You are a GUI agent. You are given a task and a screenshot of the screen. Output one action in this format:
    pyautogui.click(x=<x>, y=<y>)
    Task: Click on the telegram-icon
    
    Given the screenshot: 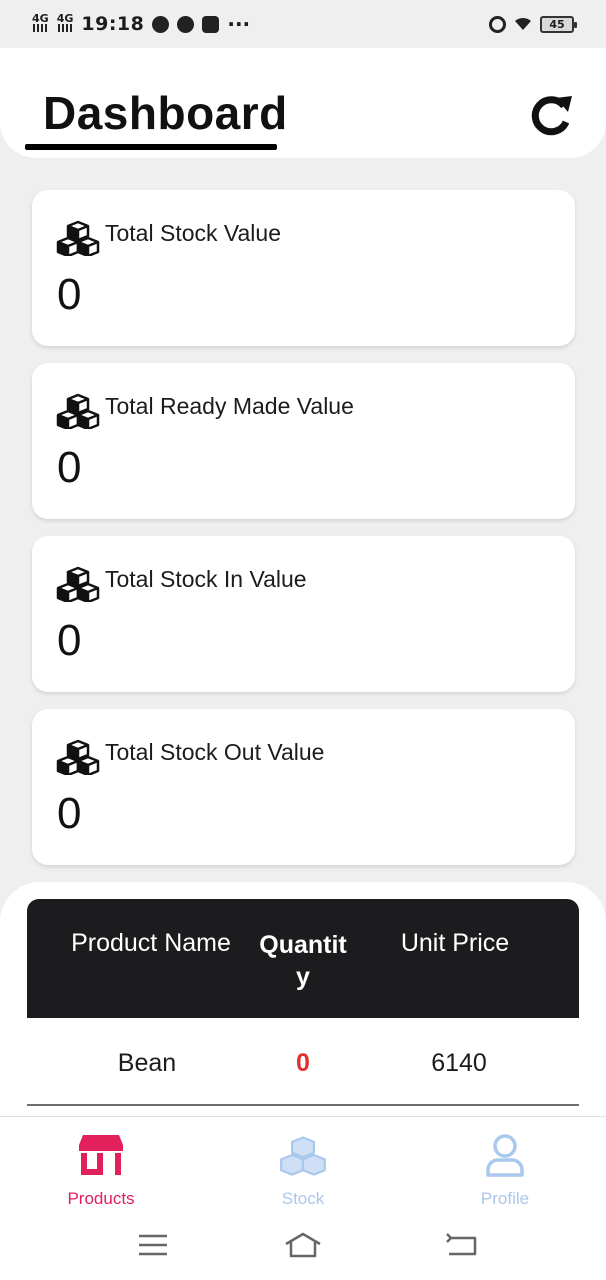 What is the action you would take?
    pyautogui.click(x=161, y=24)
    